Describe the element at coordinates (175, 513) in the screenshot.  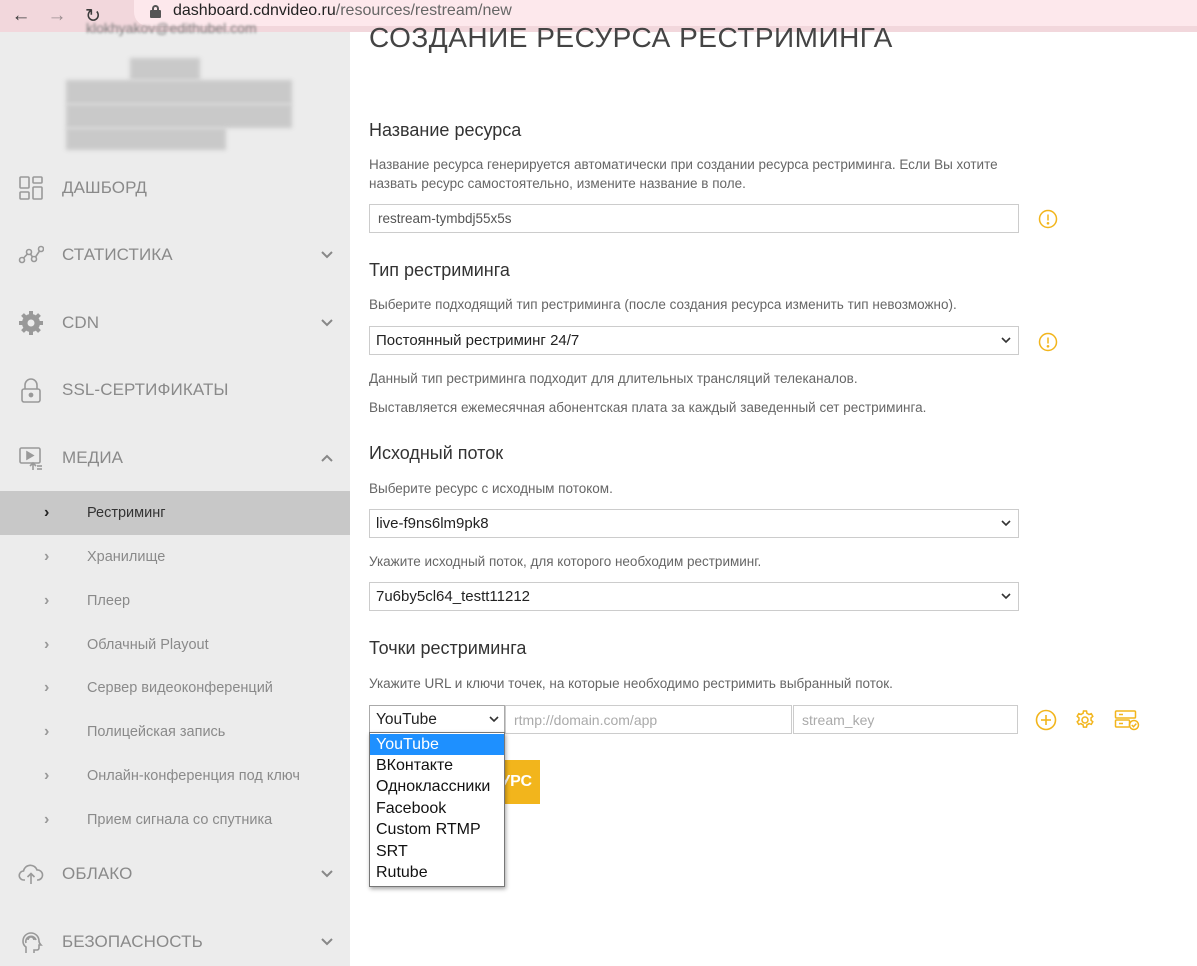
I see `sidebar-item-restreaming: › Рестриминг` at that location.